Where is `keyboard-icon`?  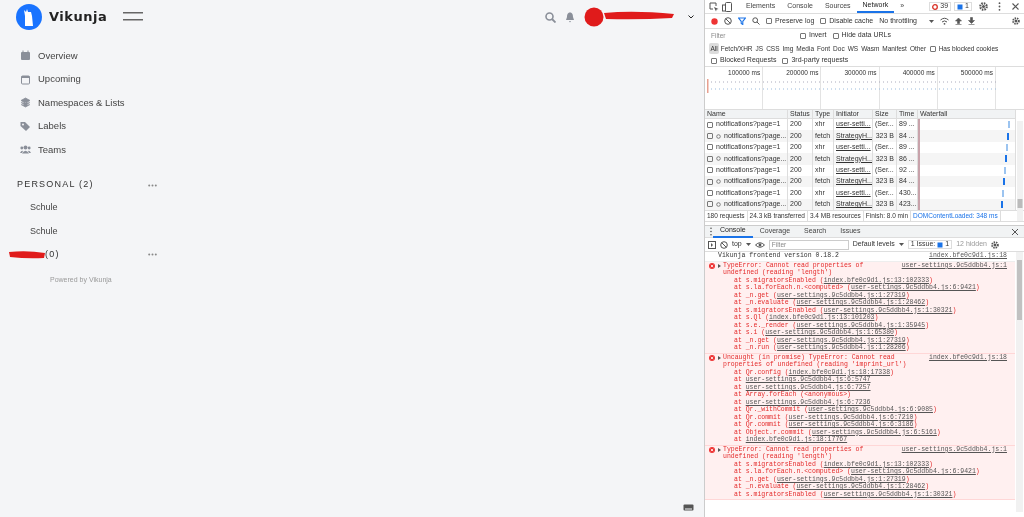 keyboard-icon is located at coordinates (688, 507).